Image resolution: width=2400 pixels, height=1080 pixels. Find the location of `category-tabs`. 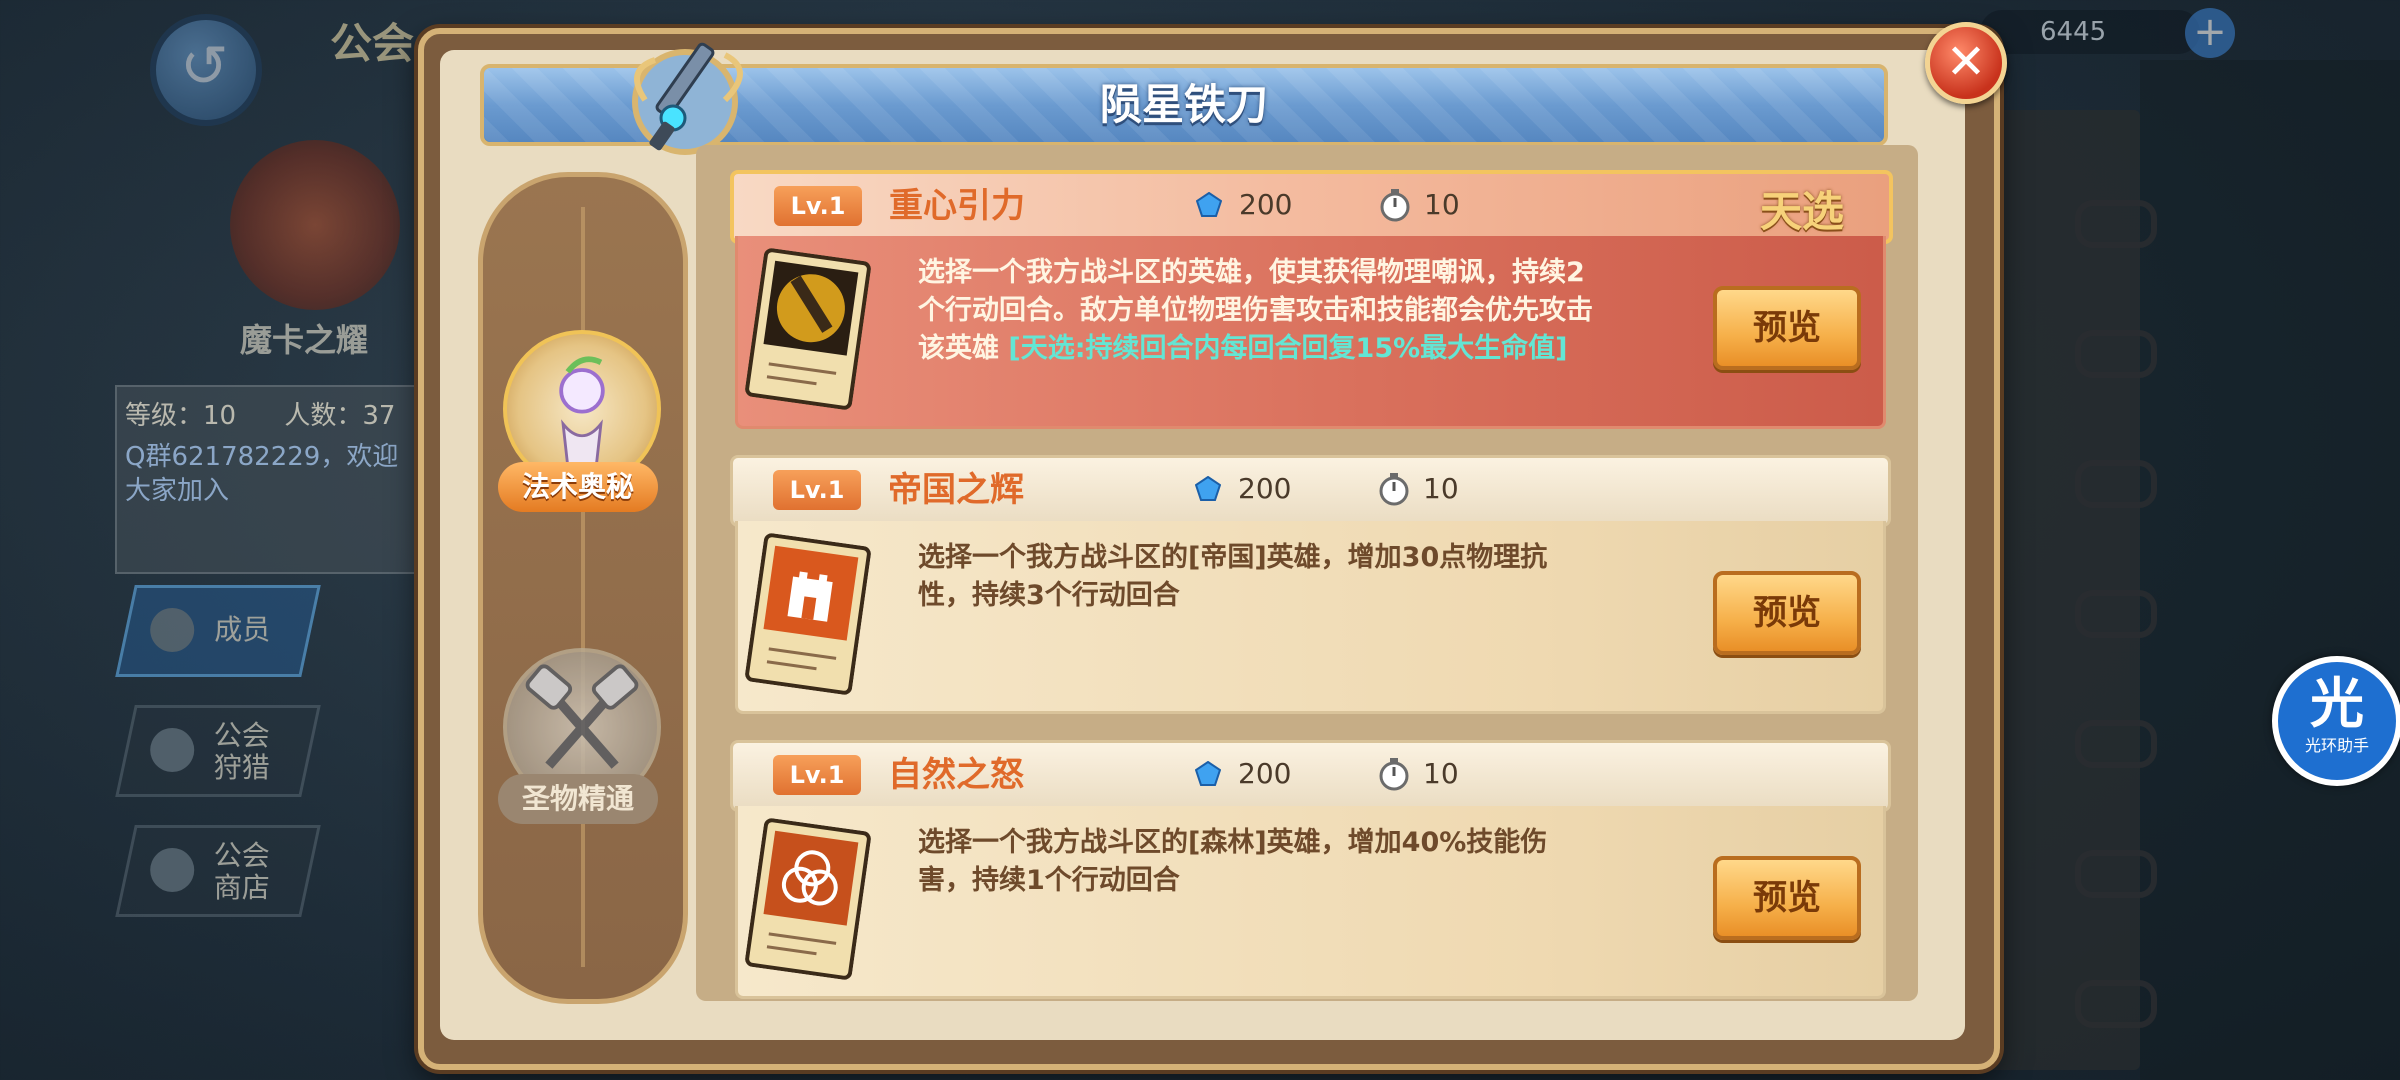

category-tabs is located at coordinates (583, 588).